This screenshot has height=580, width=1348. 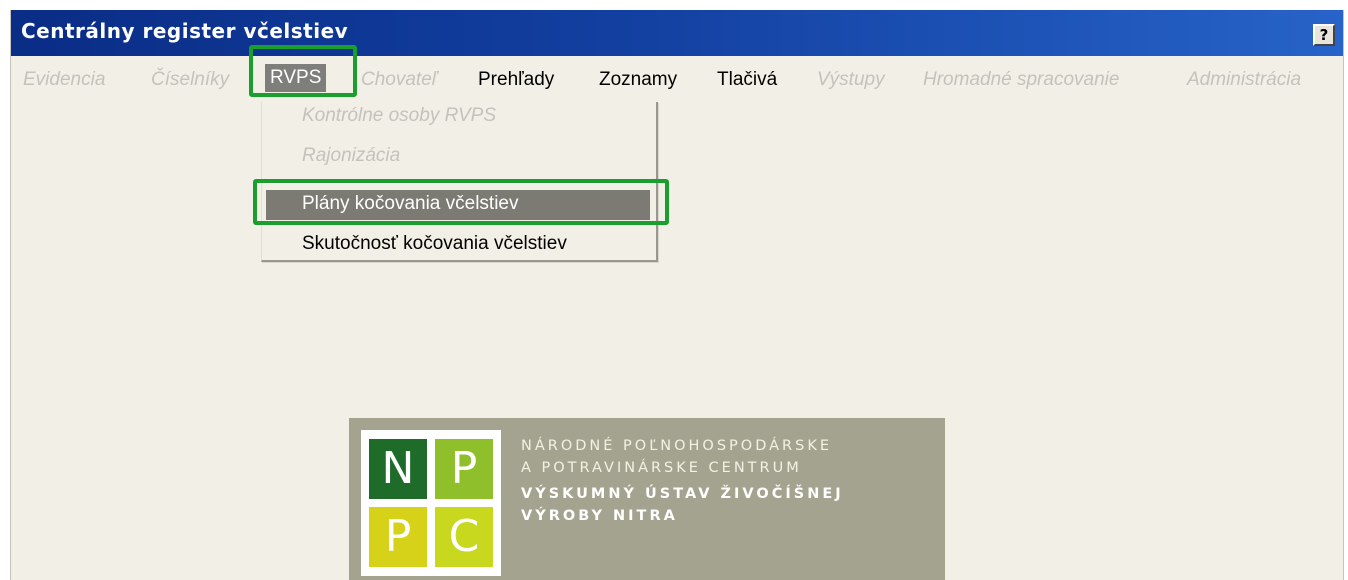 What do you see at coordinates (464, 537) in the screenshot?
I see `logo-letter-c: C` at bounding box center [464, 537].